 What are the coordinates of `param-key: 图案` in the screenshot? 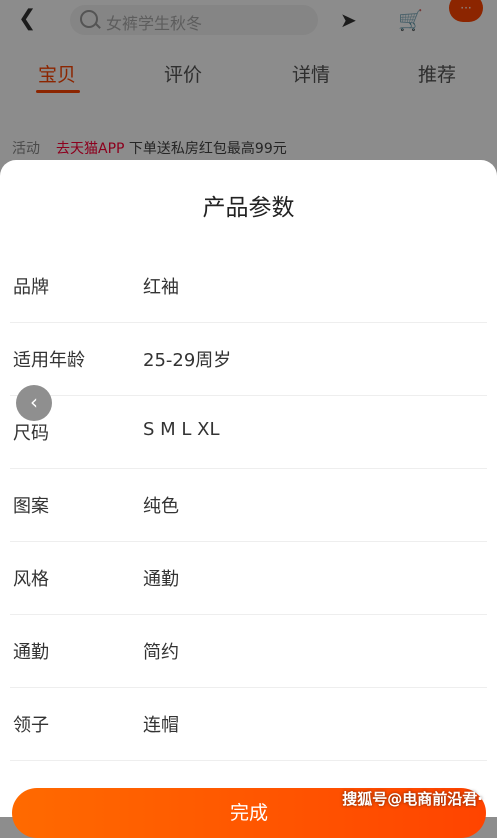 It's located at (31, 506).